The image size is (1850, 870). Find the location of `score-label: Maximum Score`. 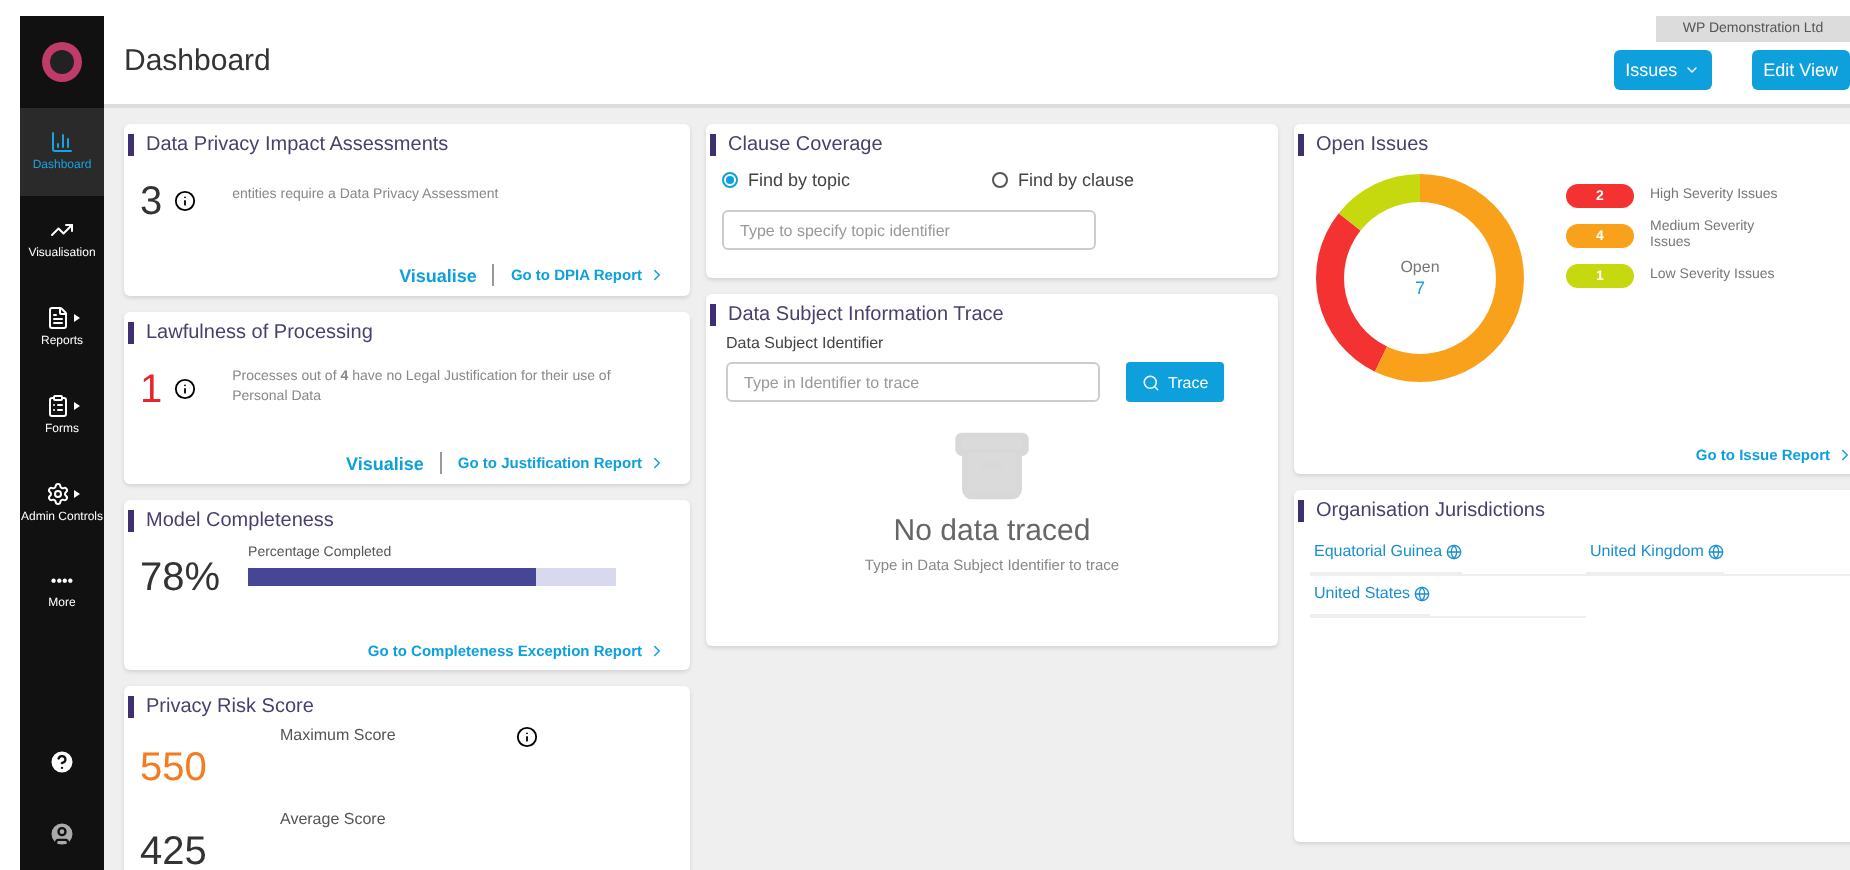

score-label: Maximum Score is located at coordinates (338, 736).